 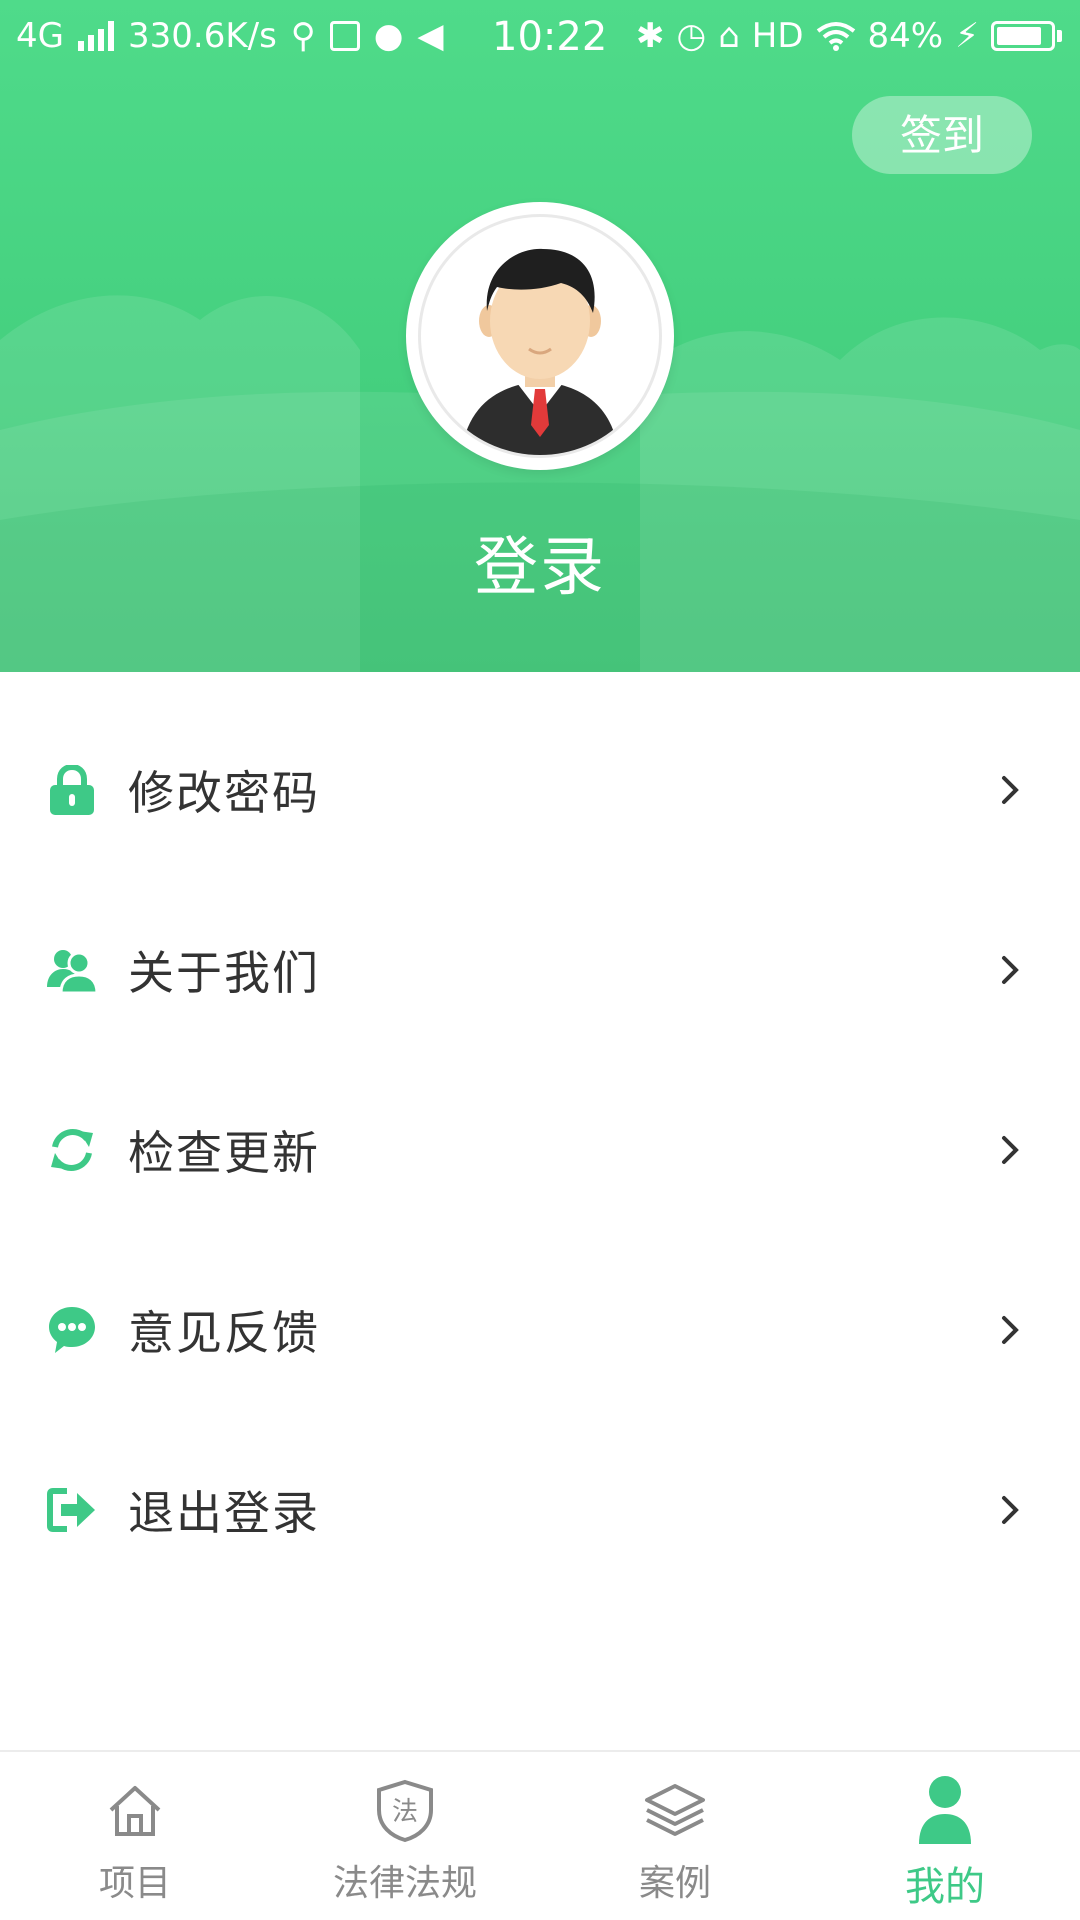 I want to click on alarm-icon: ◷, so click(x=691, y=36).